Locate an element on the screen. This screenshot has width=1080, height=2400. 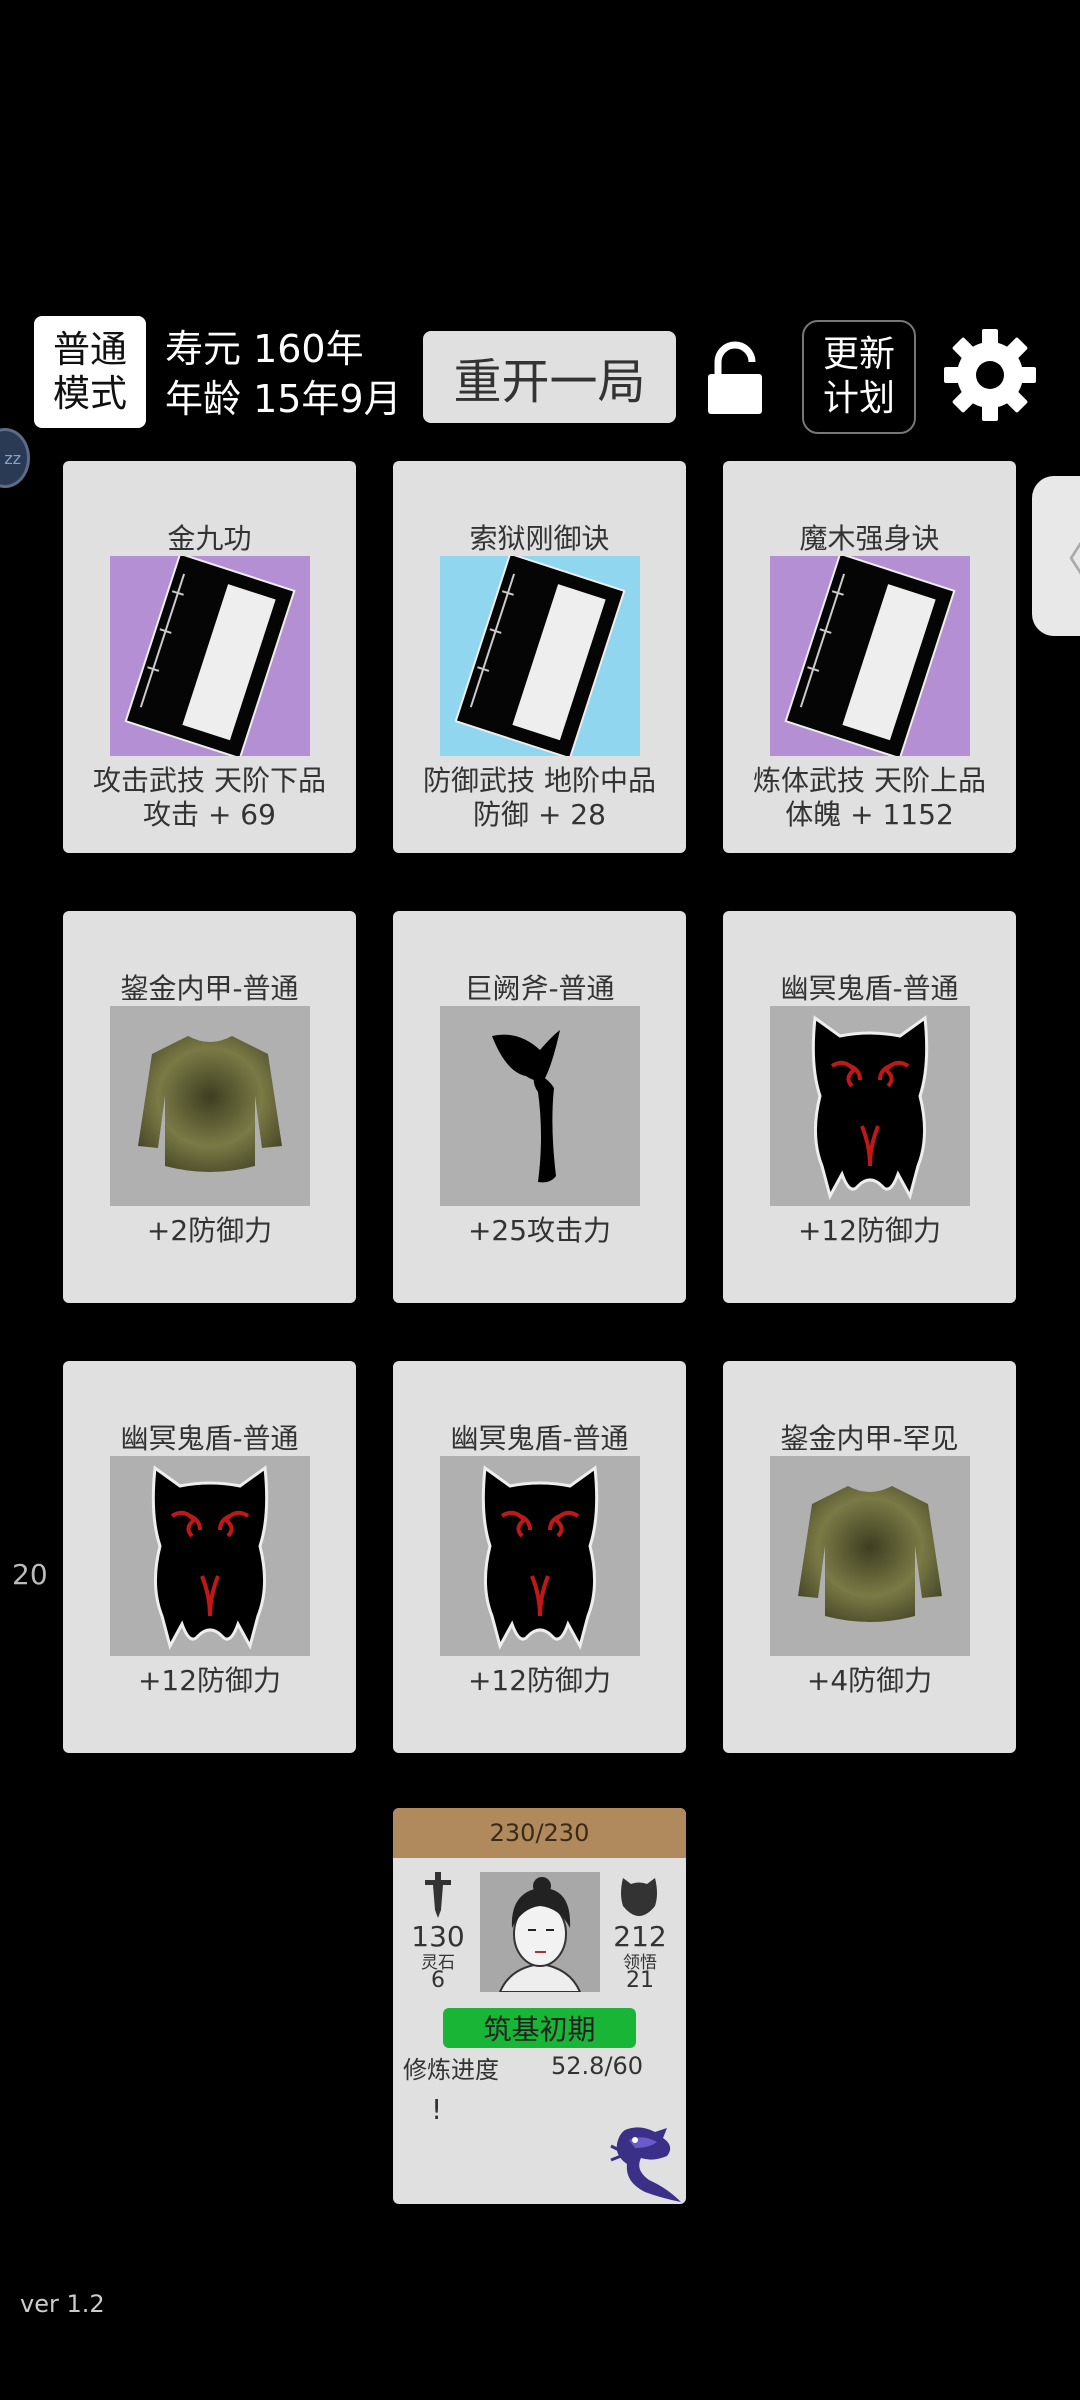
skill-card: 魔木强身诀 炼体武技 天阶上品 体魄 + 1152 is located at coordinates (869, 657).